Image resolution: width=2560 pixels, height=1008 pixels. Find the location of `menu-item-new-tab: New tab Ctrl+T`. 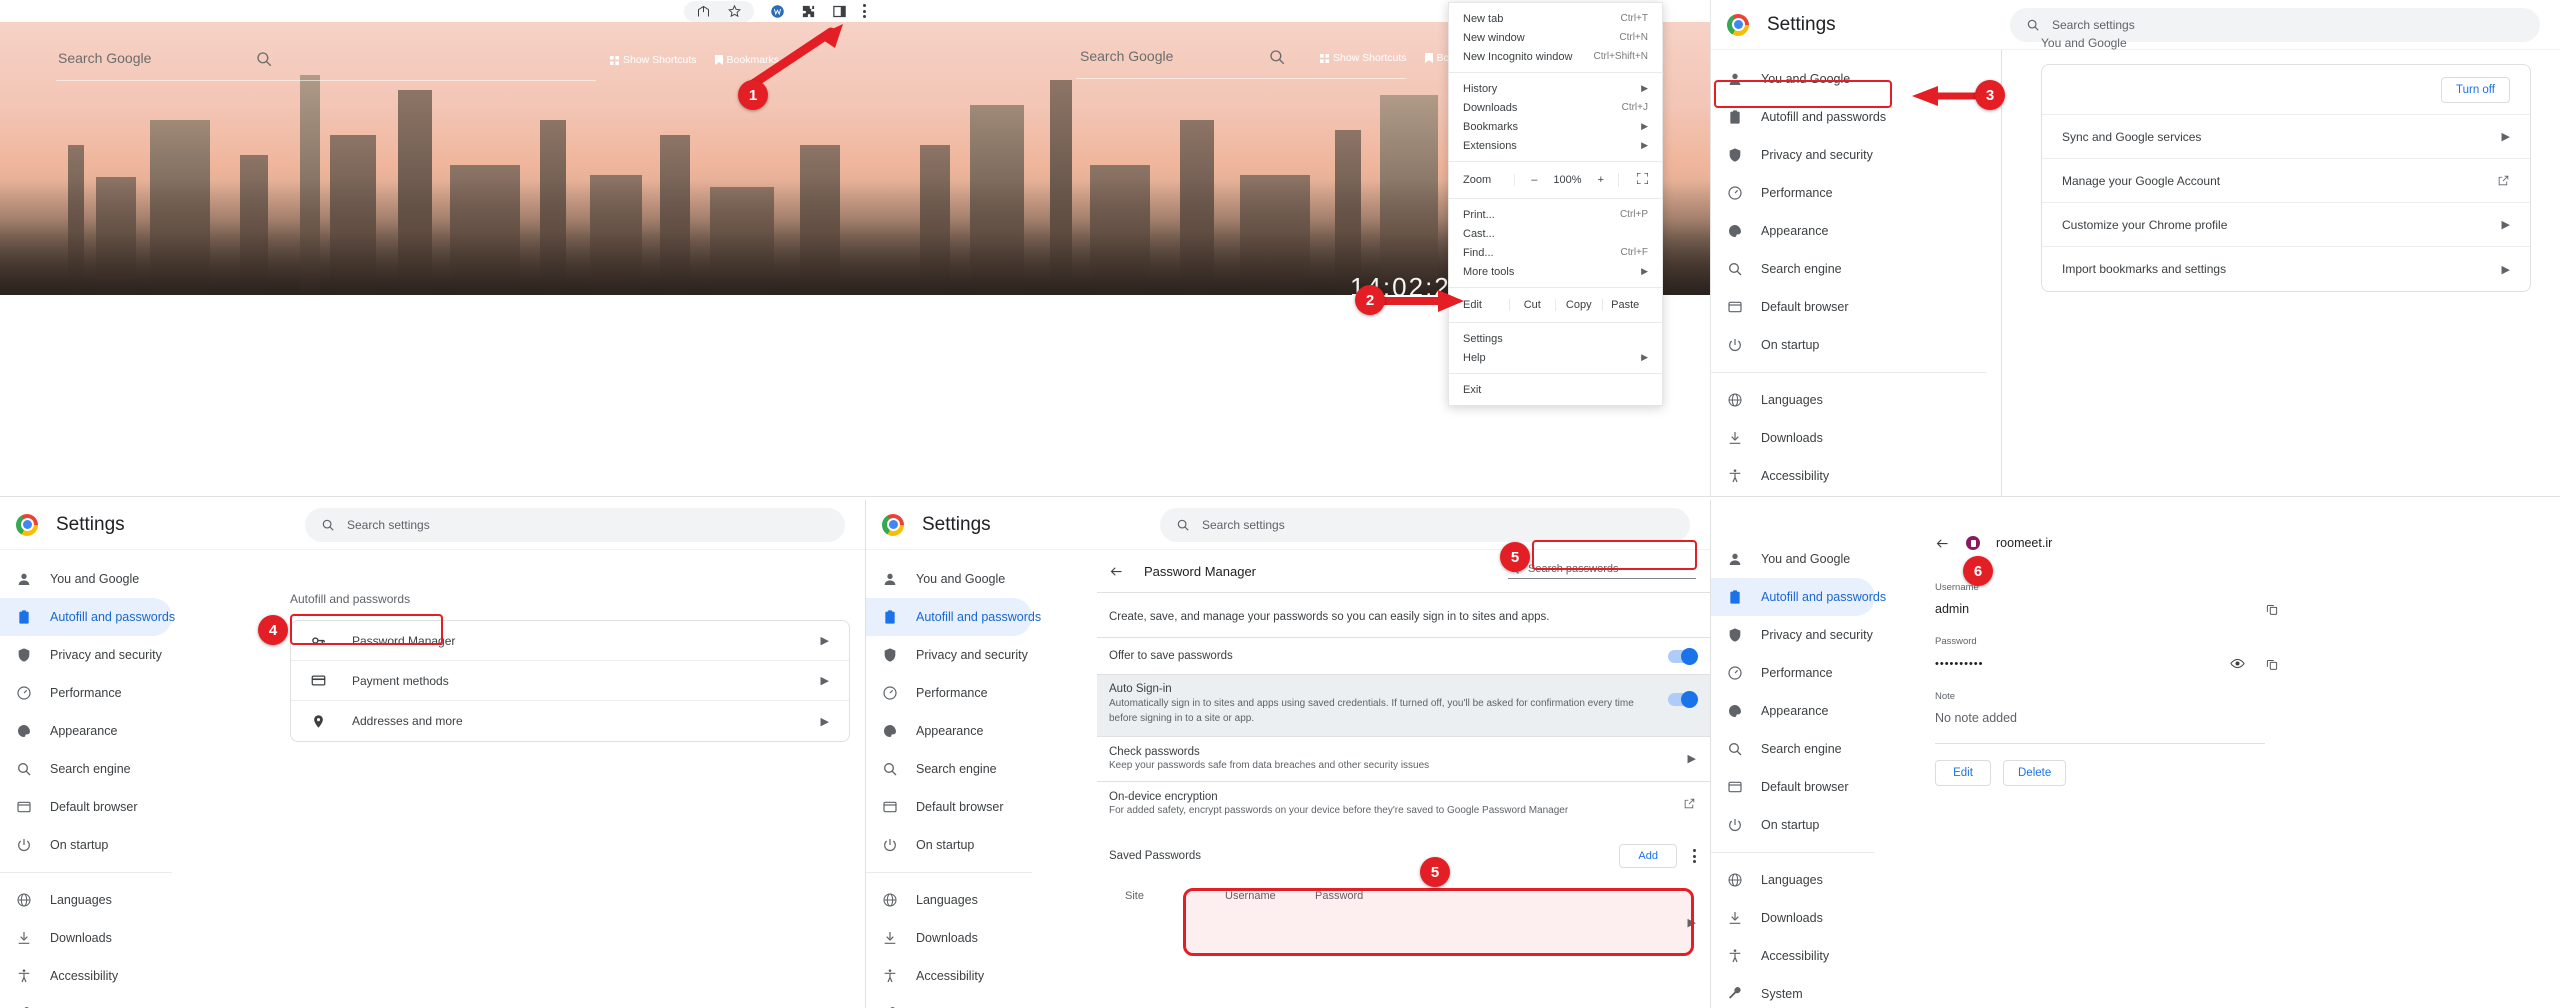

menu-item-new-tab: New tab Ctrl+T is located at coordinates (1555, 18).